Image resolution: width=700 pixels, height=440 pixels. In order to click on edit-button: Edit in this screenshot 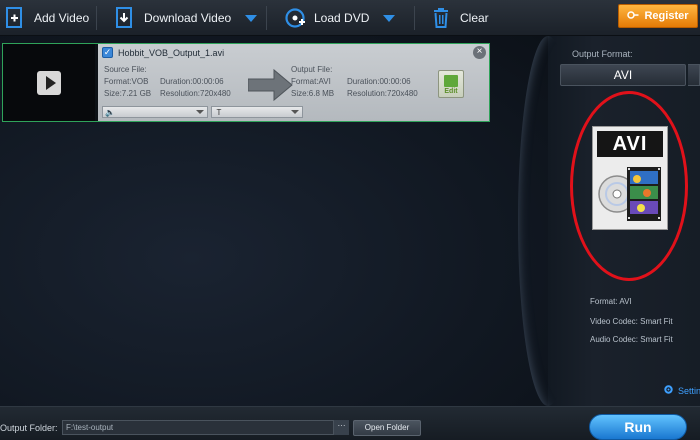, I will do `click(451, 84)`.